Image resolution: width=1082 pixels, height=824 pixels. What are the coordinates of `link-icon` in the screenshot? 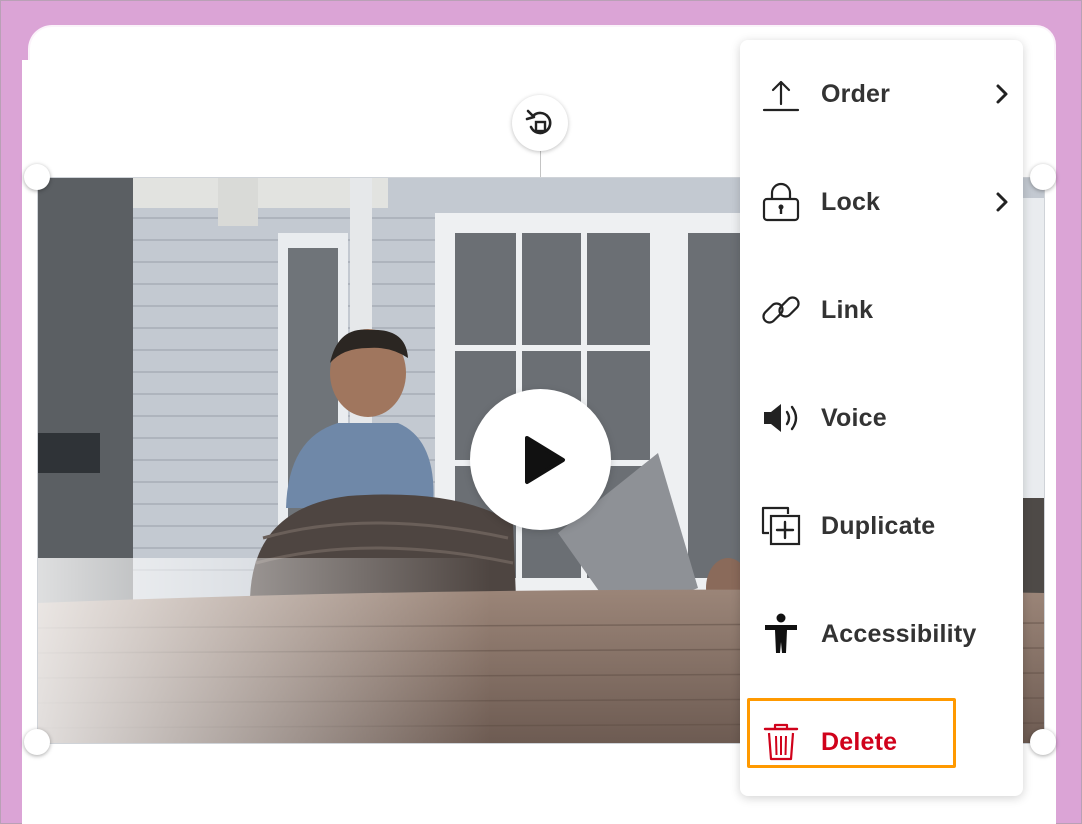 It's located at (781, 310).